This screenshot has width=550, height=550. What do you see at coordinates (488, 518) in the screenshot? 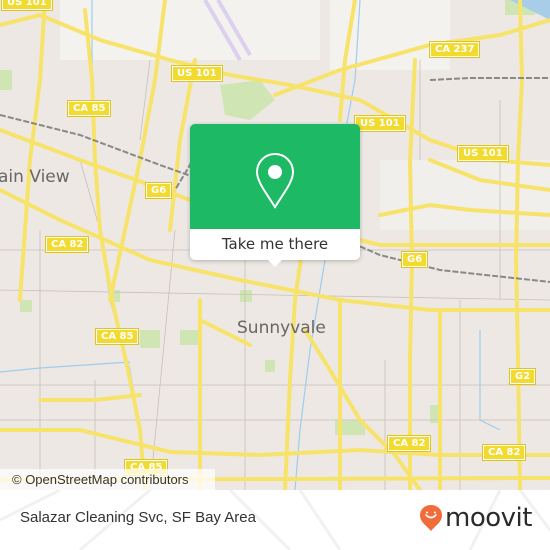
I see `moovit-wordmark: moovit` at bounding box center [488, 518].